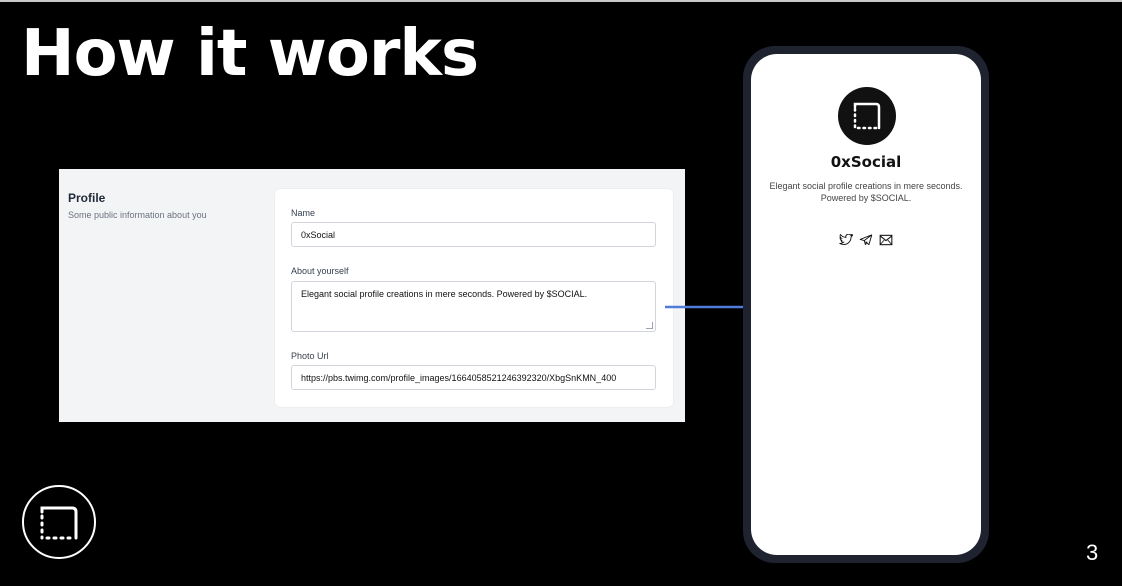 Image resolution: width=1122 pixels, height=586 pixels. I want to click on telegram-icon, so click(866, 240).